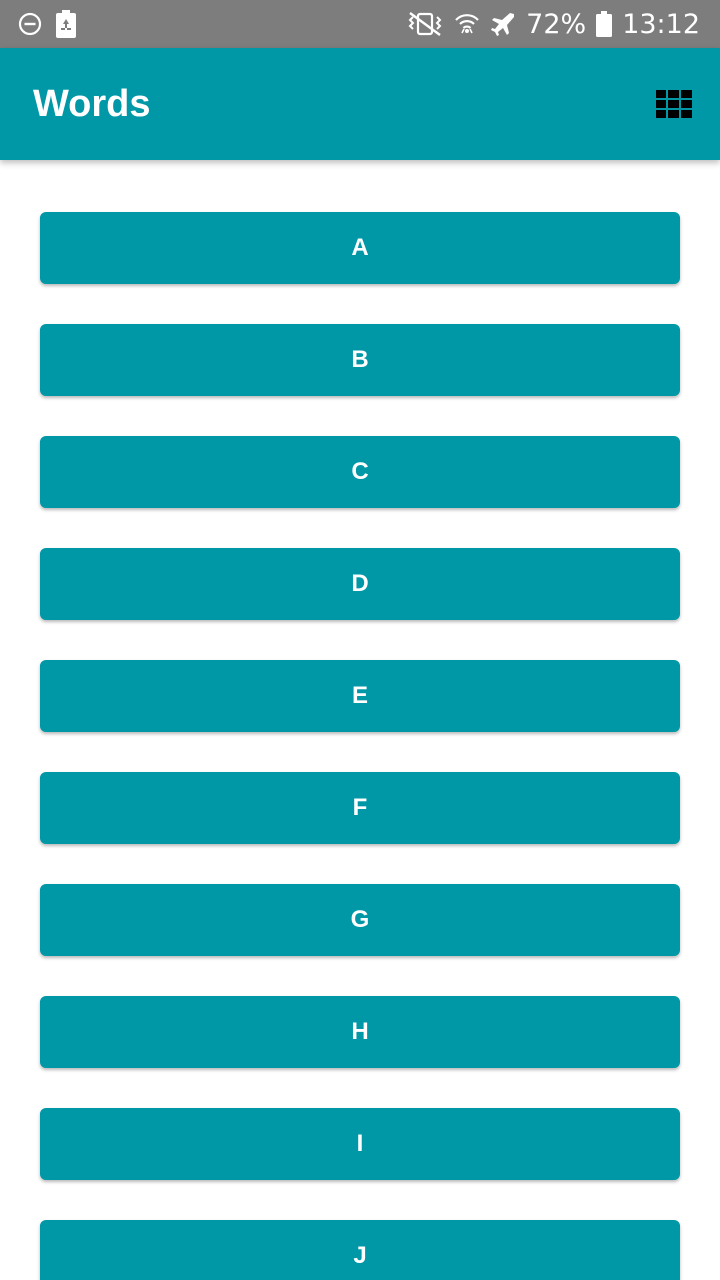 This screenshot has height=1280, width=720. Describe the element at coordinates (360, 920) in the screenshot. I see `letter-button-g: G` at that location.